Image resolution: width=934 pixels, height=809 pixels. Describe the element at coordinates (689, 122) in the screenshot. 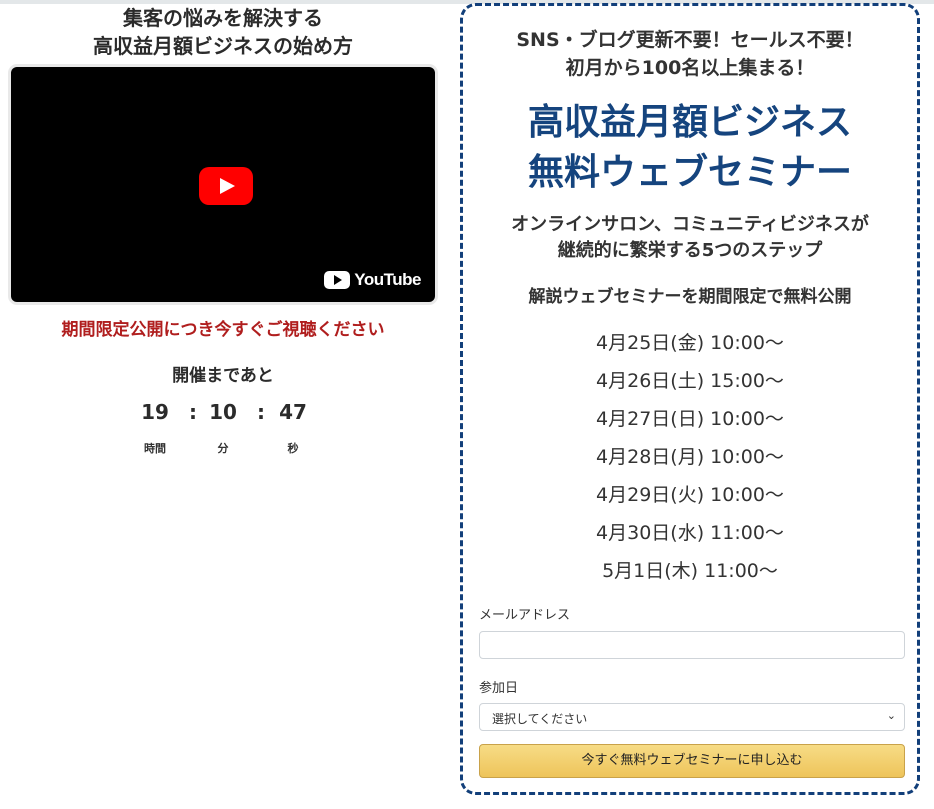

I see `title-line1: 高収益月額ビジネス` at that location.